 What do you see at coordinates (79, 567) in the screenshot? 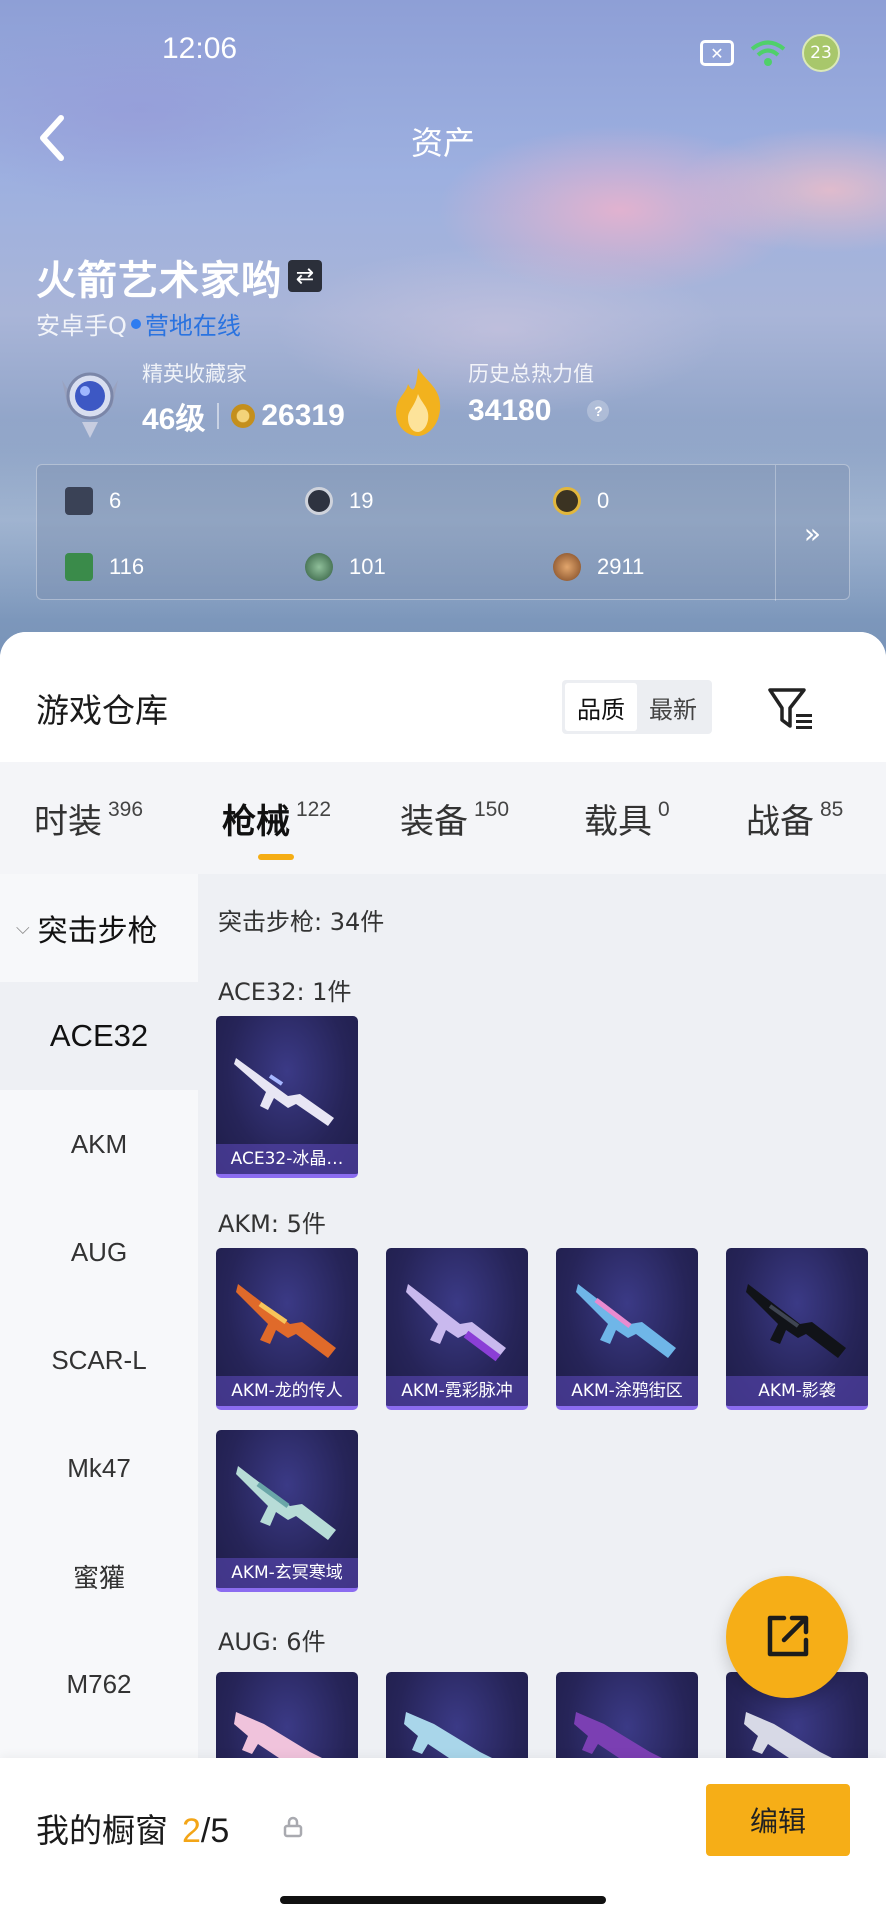
I see `voucher-icon` at bounding box center [79, 567].